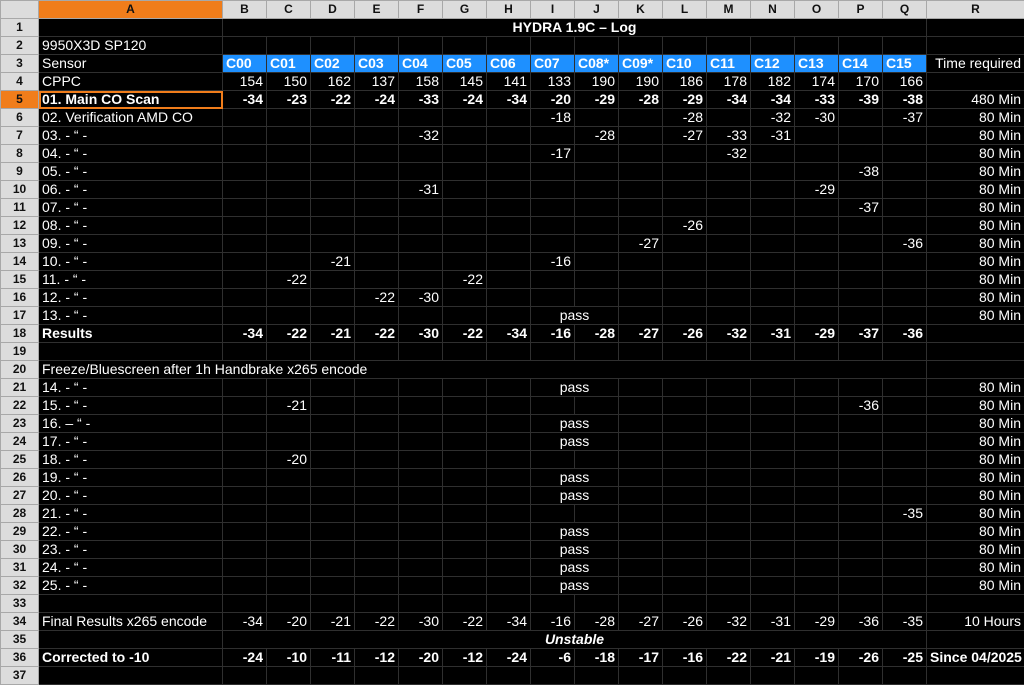 The width and height of the screenshot is (1024, 685). Describe the element at coordinates (575, 28) in the screenshot. I see `sheet-title: HYDRA 1.9C – Log` at that location.